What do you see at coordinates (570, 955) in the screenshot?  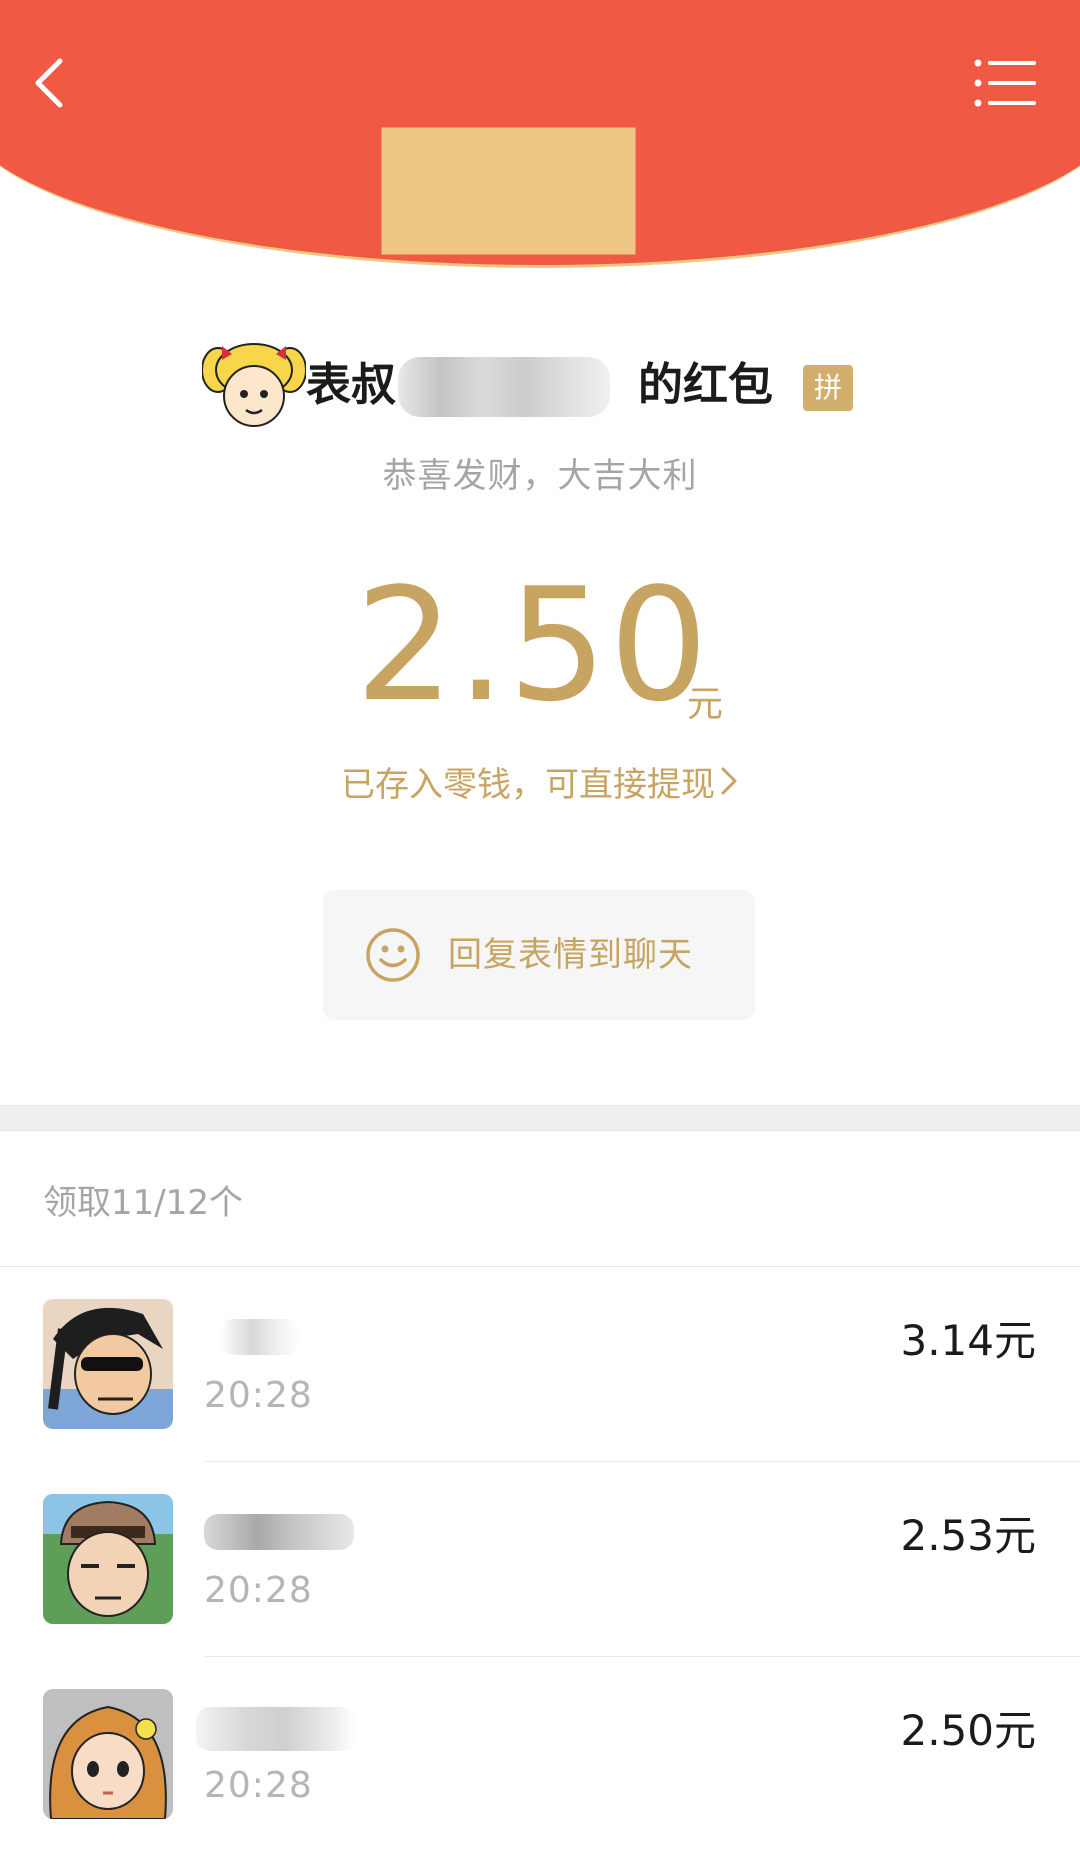 I see `reply-button-label: 回复表情到聊天` at bounding box center [570, 955].